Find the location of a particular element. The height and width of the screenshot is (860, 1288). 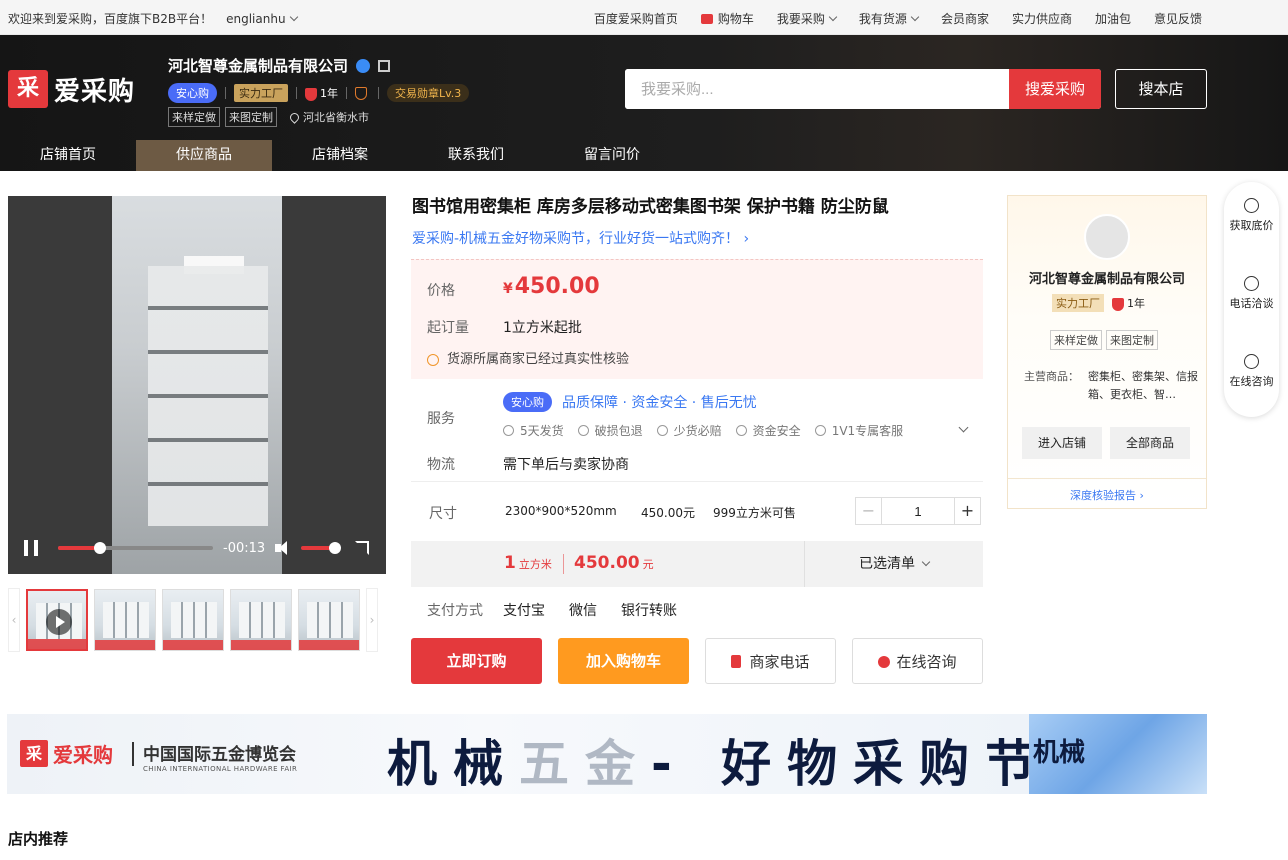

shield-outline-icon is located at coordinates (361, 93).